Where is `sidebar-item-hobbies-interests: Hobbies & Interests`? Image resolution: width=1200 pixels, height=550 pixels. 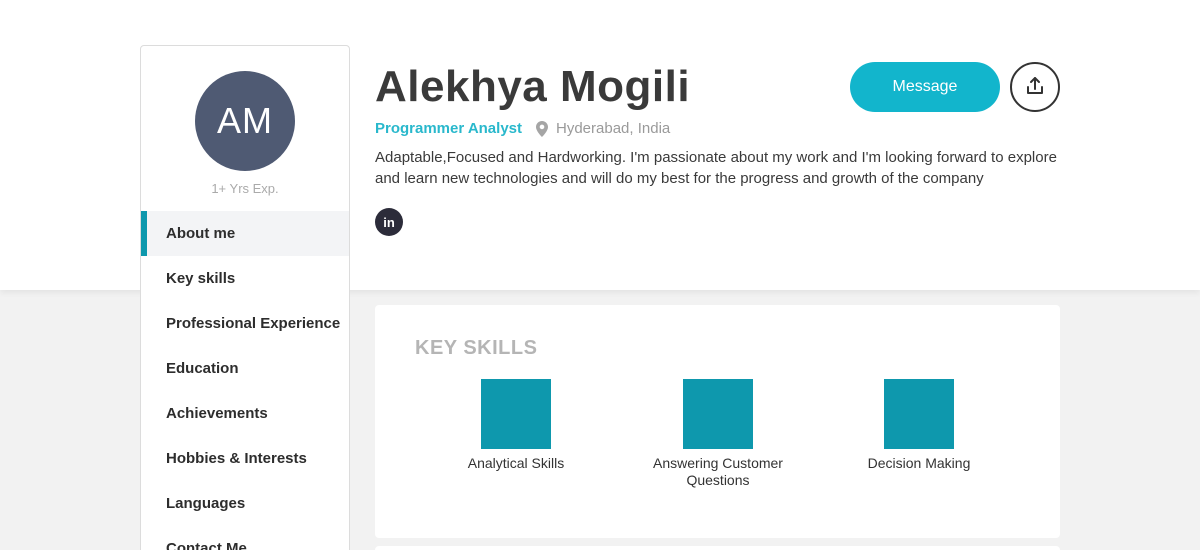 sidebar-item-hobbies-interests: Hobbies & Interests is located at coordinates (245, 458).